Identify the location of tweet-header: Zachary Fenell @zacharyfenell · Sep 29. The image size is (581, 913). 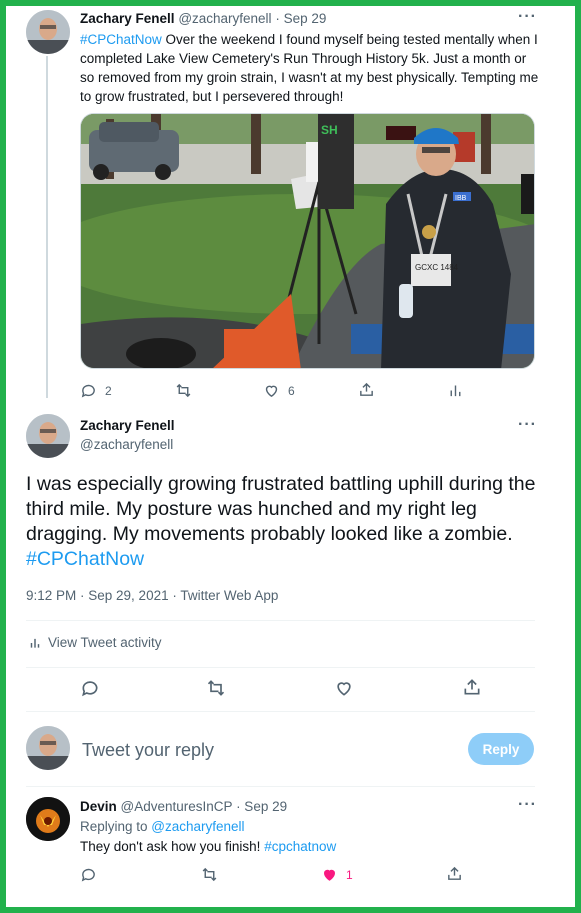
(203, 18).